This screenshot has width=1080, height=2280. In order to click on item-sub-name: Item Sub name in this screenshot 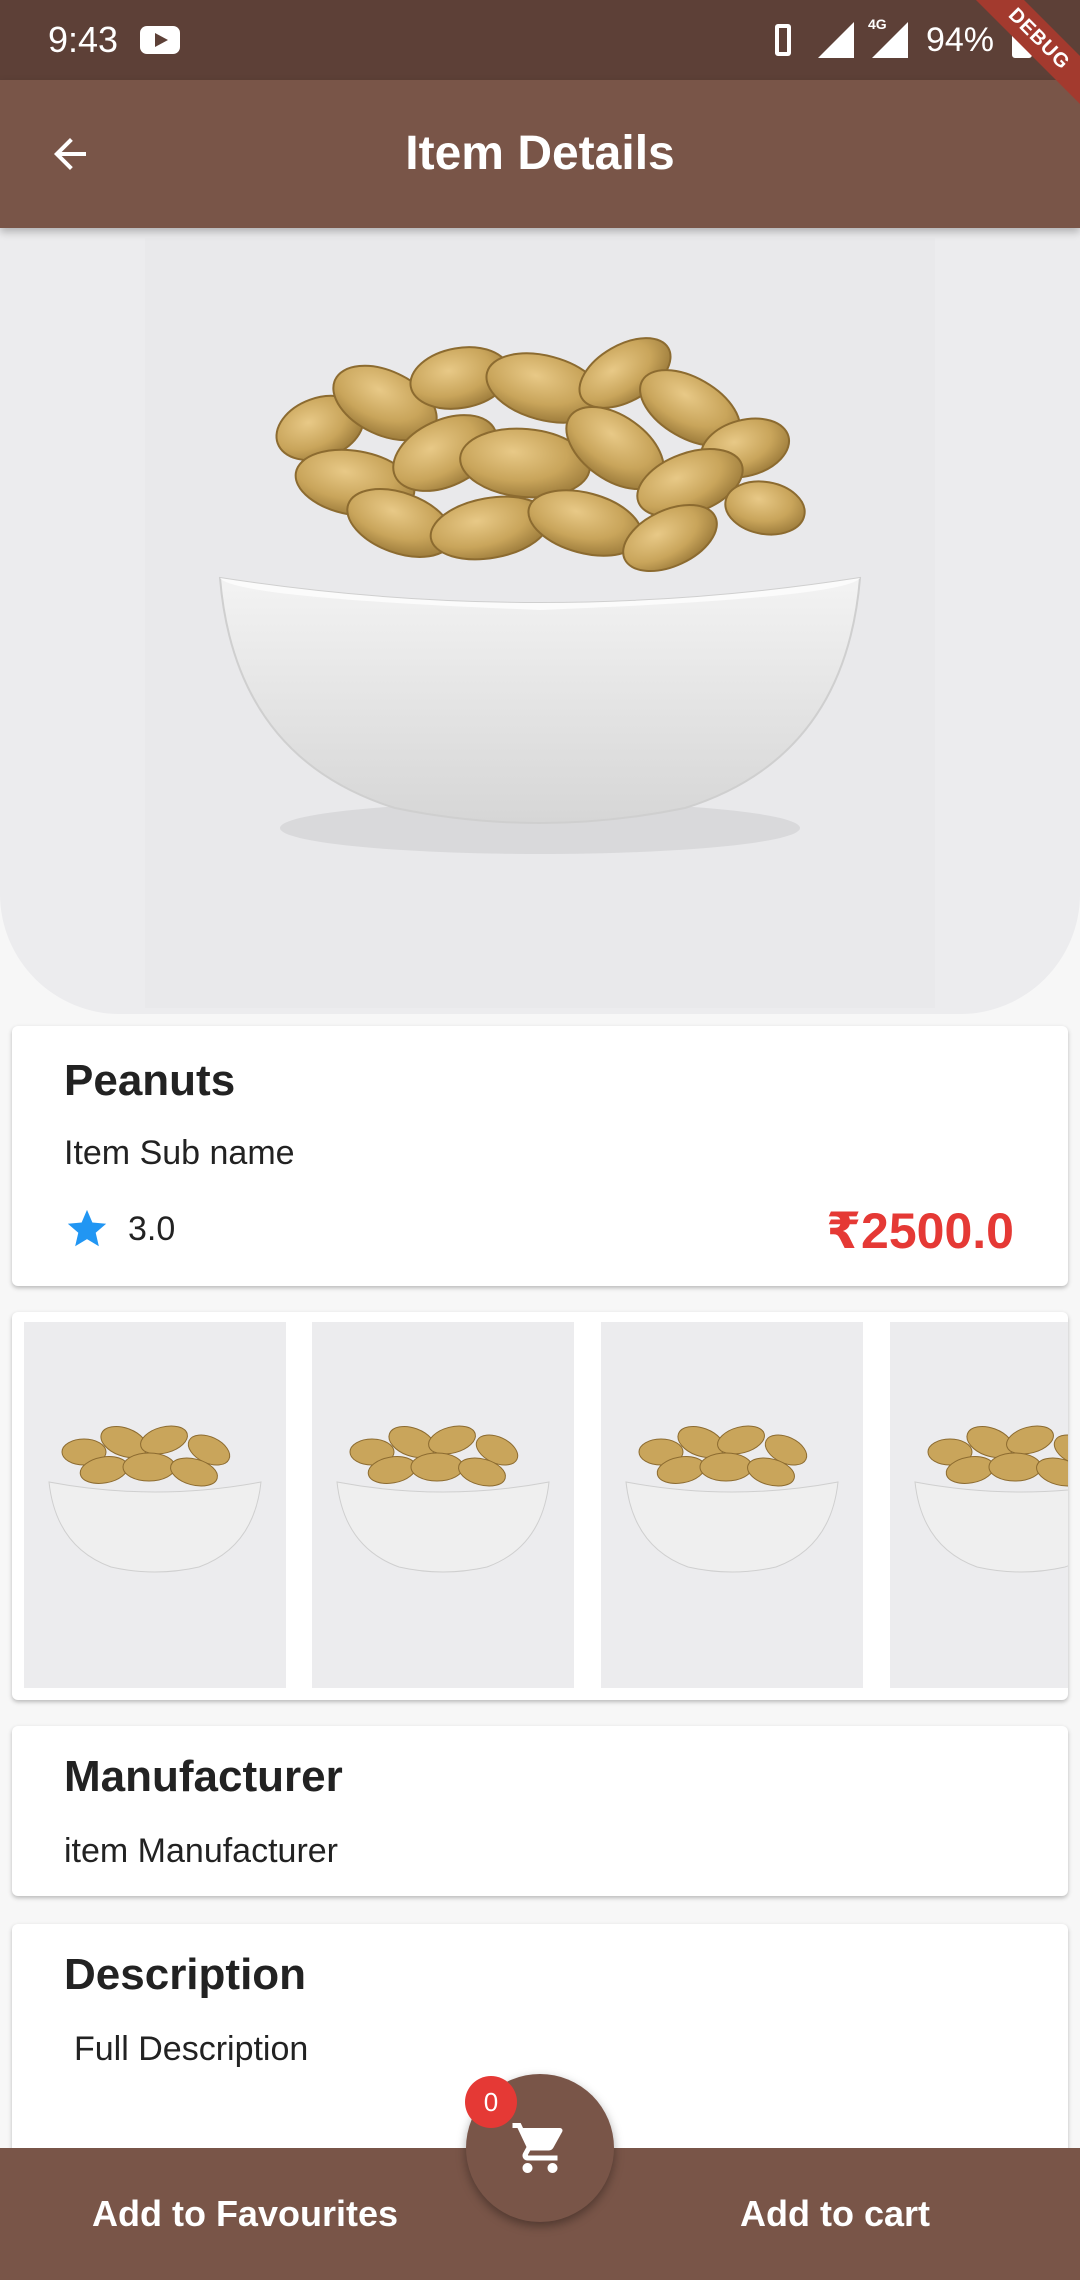, I will do `click(179, 1153)`.